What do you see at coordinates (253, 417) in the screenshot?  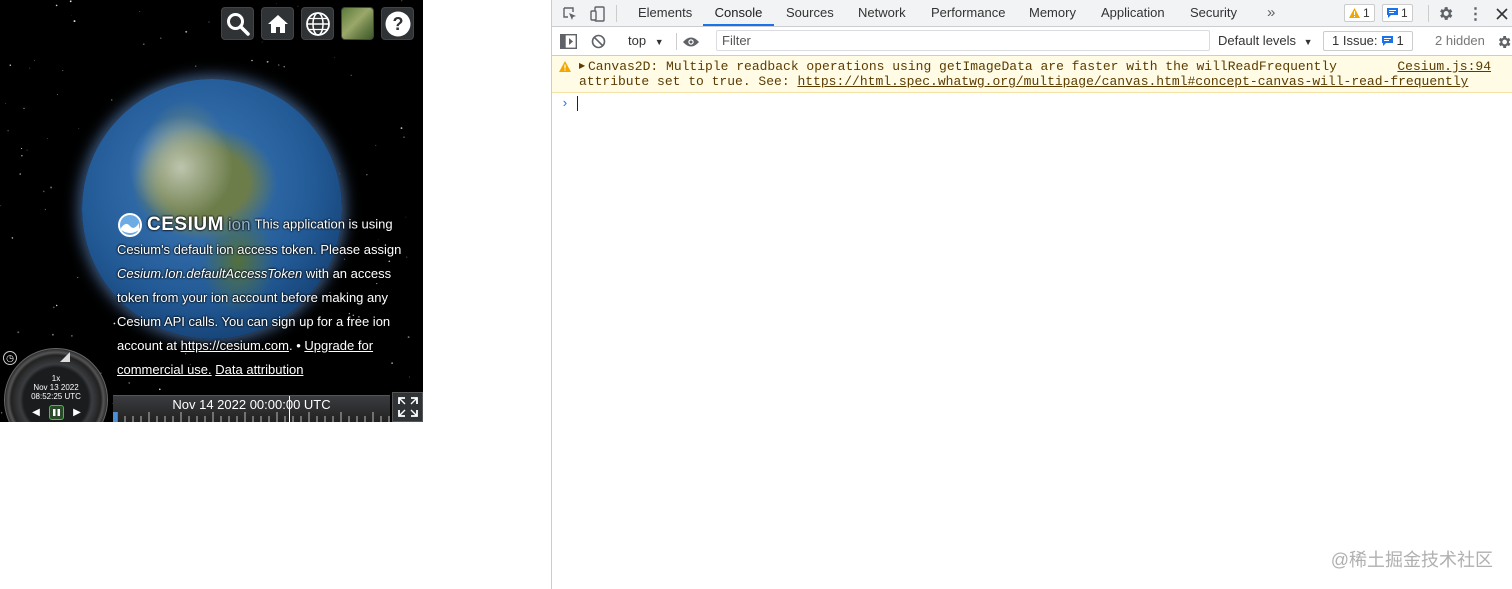 I see `timeline-ticks` at bounding box center [253, 417].